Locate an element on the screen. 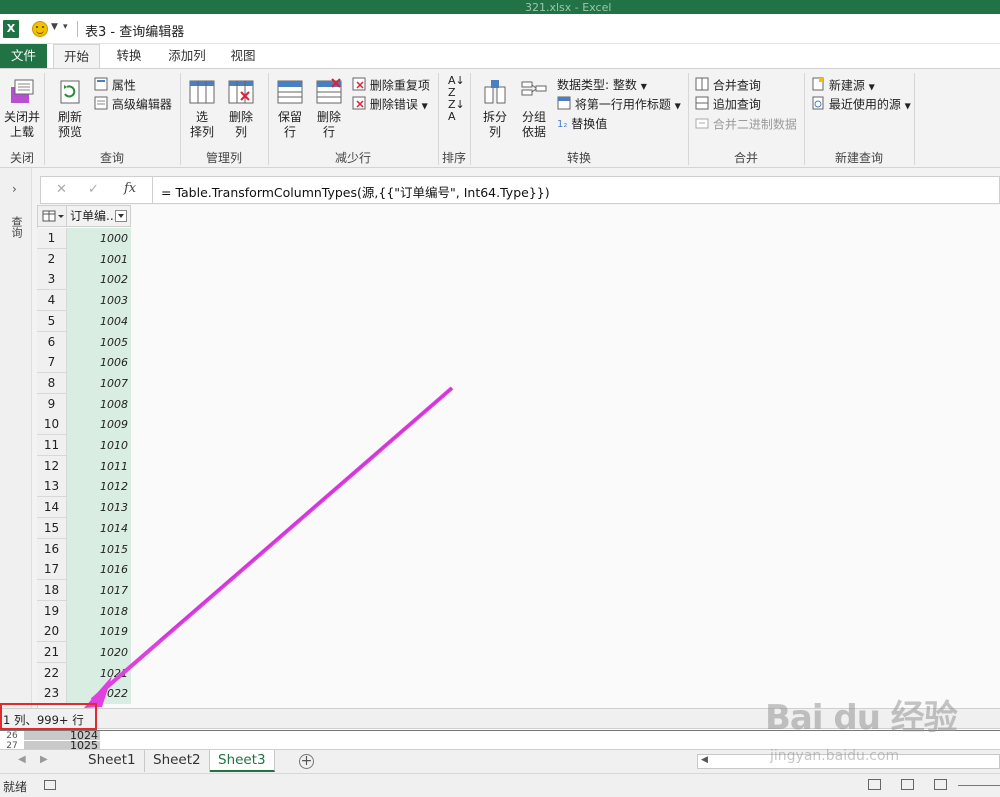 Image resolution: width=1000 pixels, height=797 pixels. normal-view-icon is located at coordinates (874, 784).